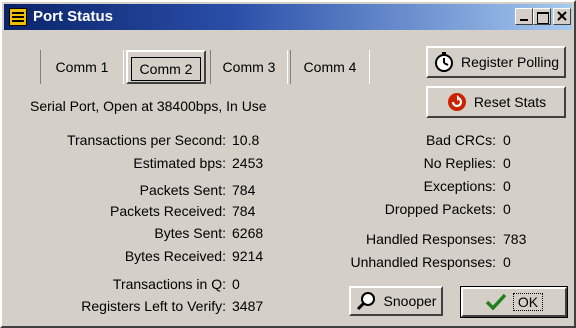 Image resolution: width=576 pixels, height=328 pixels. What do you see at coordinates (528, 302) in the screenshot?
I see `ok-label: OK` at bounding box center [528, 302].